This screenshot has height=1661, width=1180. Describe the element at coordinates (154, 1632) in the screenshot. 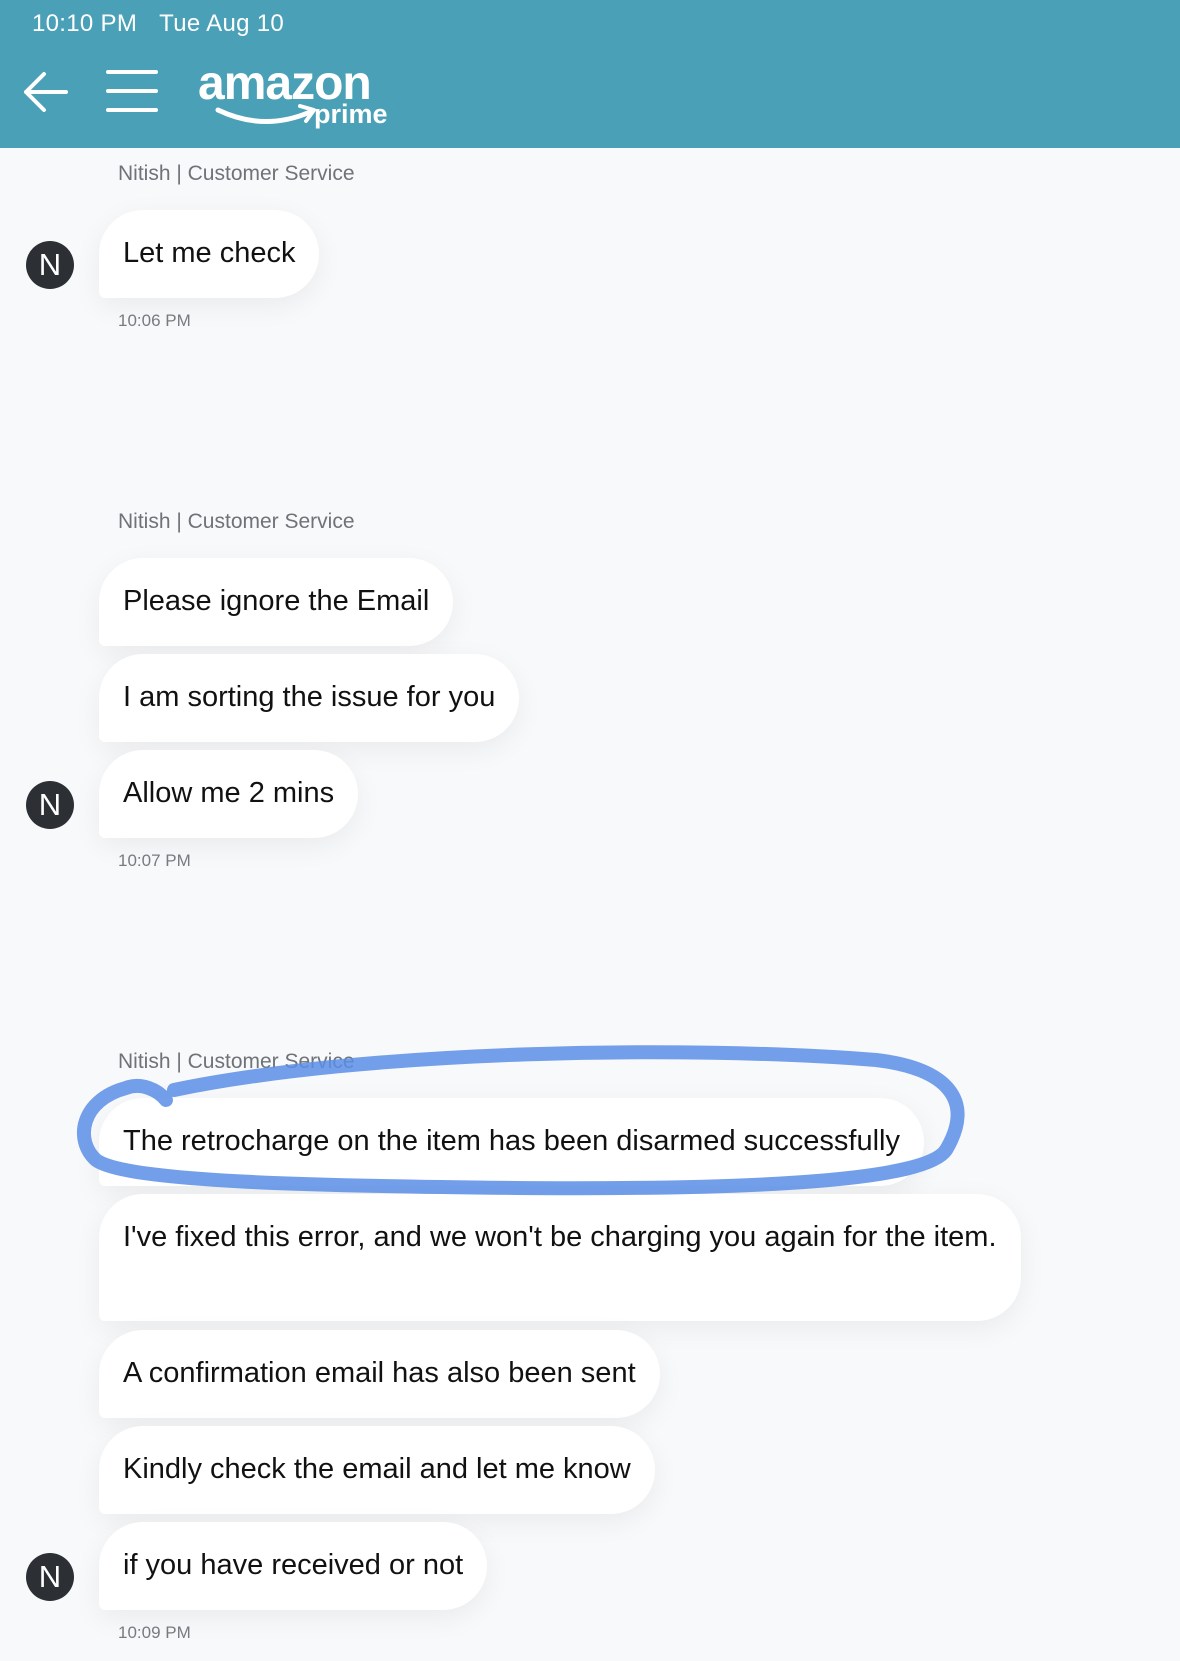

I see `message-timestamp: 10:09 PM` at that location.